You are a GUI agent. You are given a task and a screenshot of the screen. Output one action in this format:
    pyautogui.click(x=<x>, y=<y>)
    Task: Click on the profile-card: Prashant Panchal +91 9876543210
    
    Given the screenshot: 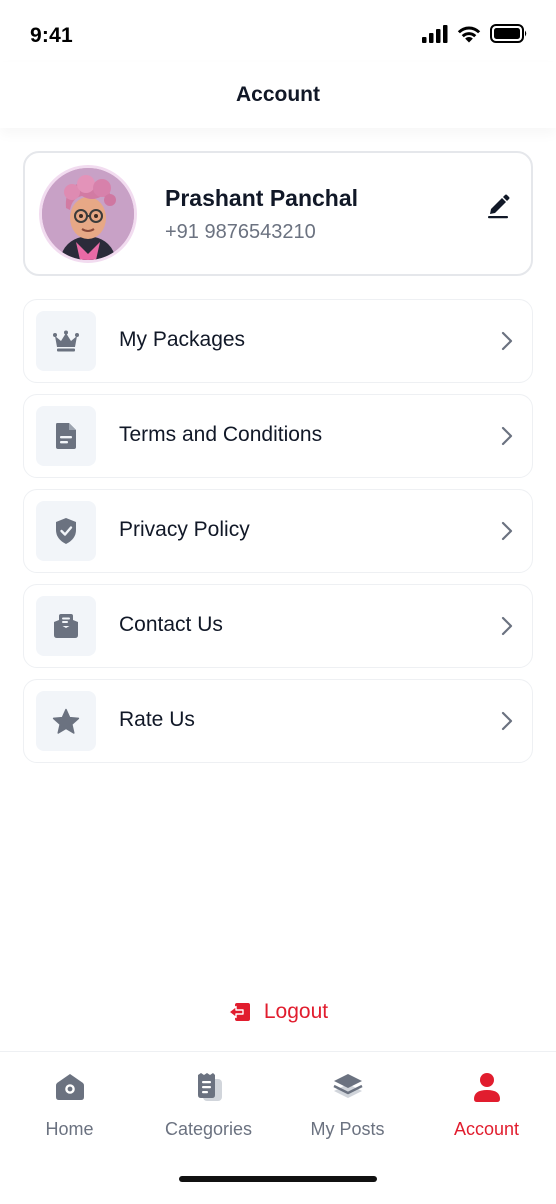 What is the action you would take?
    pyautogui.click(x=278, y=213)
    